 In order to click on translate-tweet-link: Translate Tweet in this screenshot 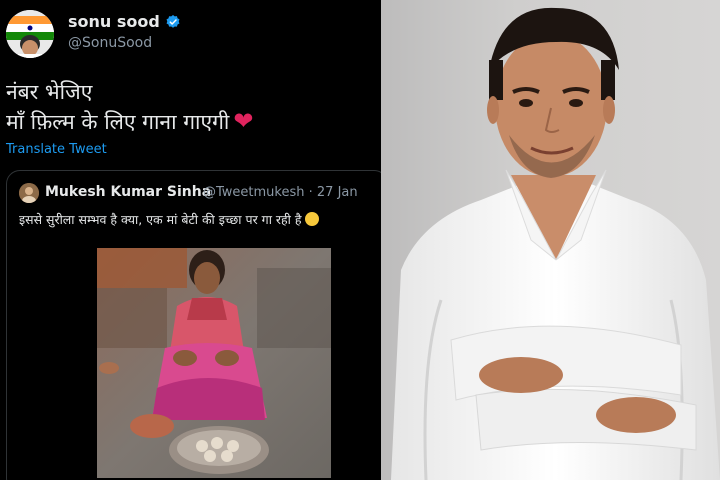, I will do `click(56, 149)`.